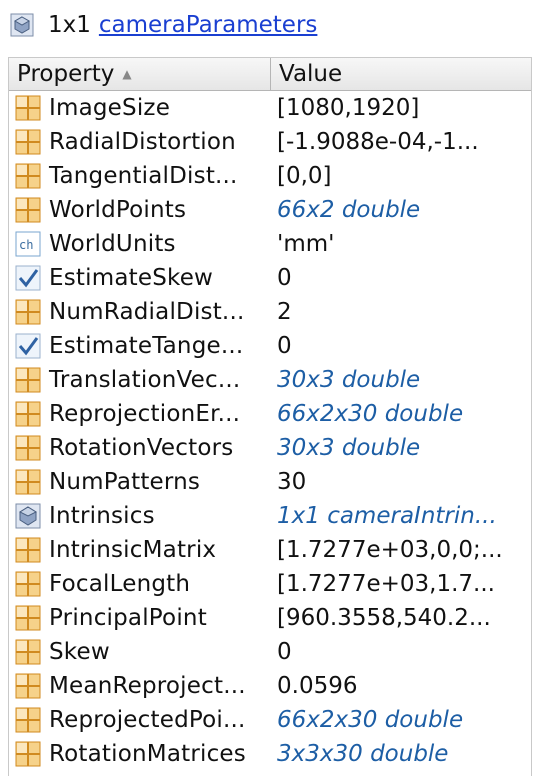 The width and height of the screenshot is (540, 776). I want to click on property-cell: Skew, so click(140, 652).